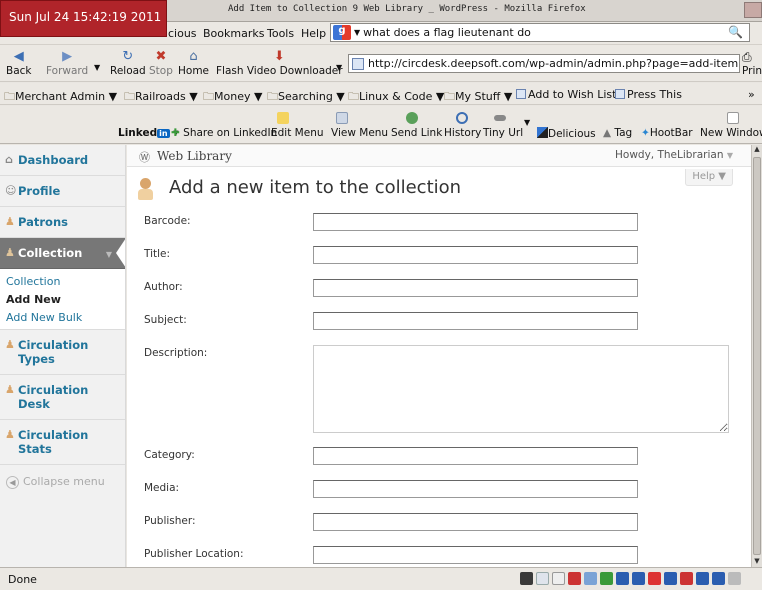 The height and width of the screenshot is (590, 762). I want to click on bookmark-money: 🗀Money ▼, so click(232, 97).